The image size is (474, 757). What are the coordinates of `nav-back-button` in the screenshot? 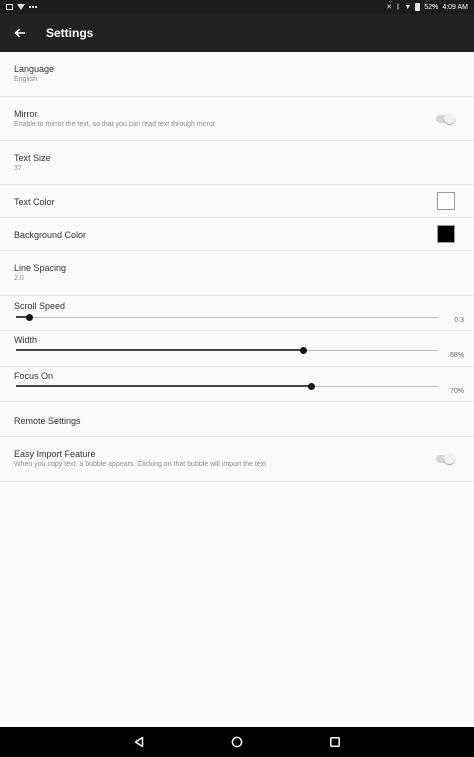 It's located at (139, 742).